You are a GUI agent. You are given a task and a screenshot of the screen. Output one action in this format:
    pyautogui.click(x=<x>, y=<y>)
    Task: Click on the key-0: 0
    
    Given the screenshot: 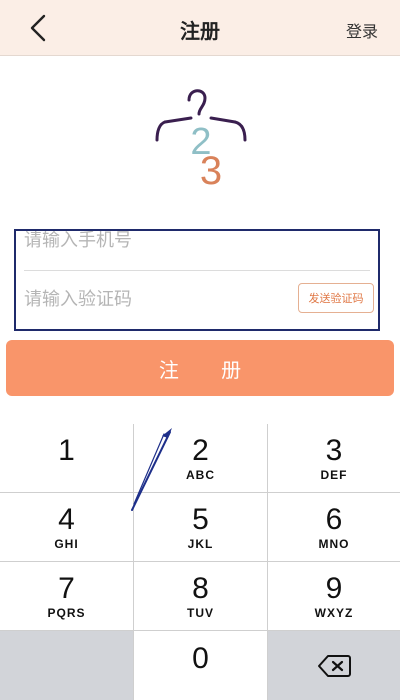 What is the action you would take?
    pyautogui.click(x=201, y=665)
    